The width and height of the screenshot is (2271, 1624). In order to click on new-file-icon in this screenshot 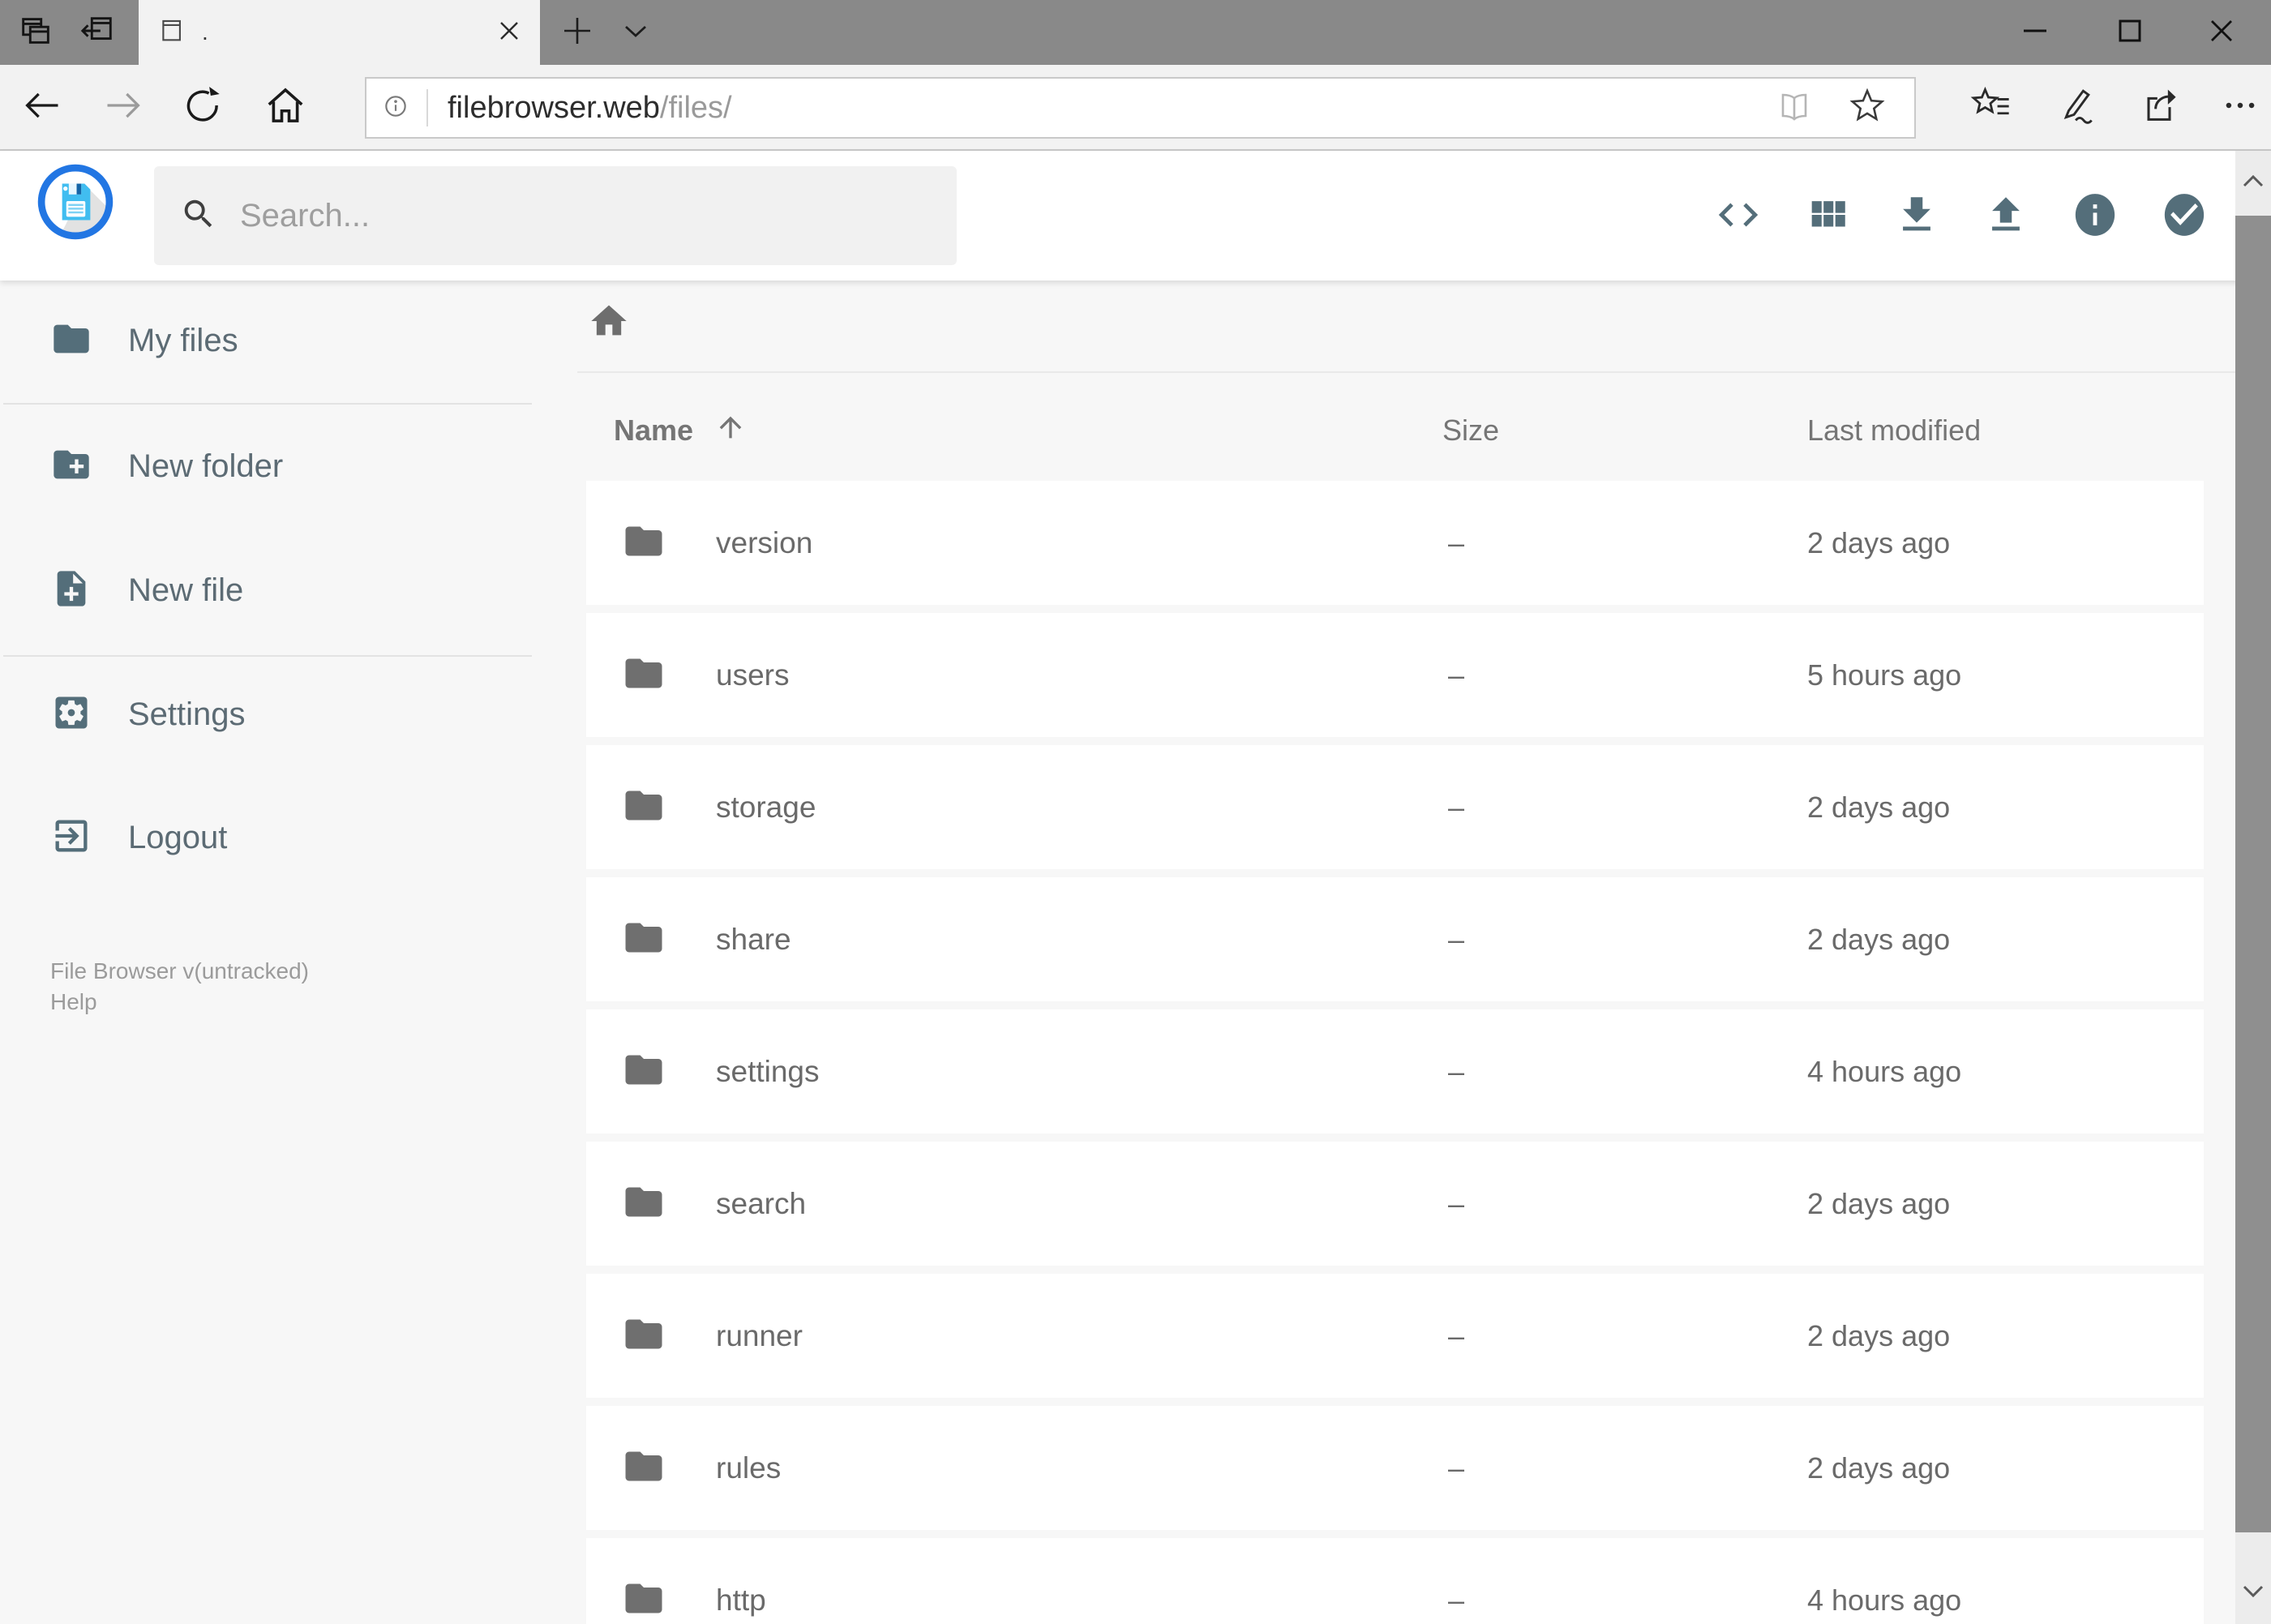, I will do `click(71, 591)`.